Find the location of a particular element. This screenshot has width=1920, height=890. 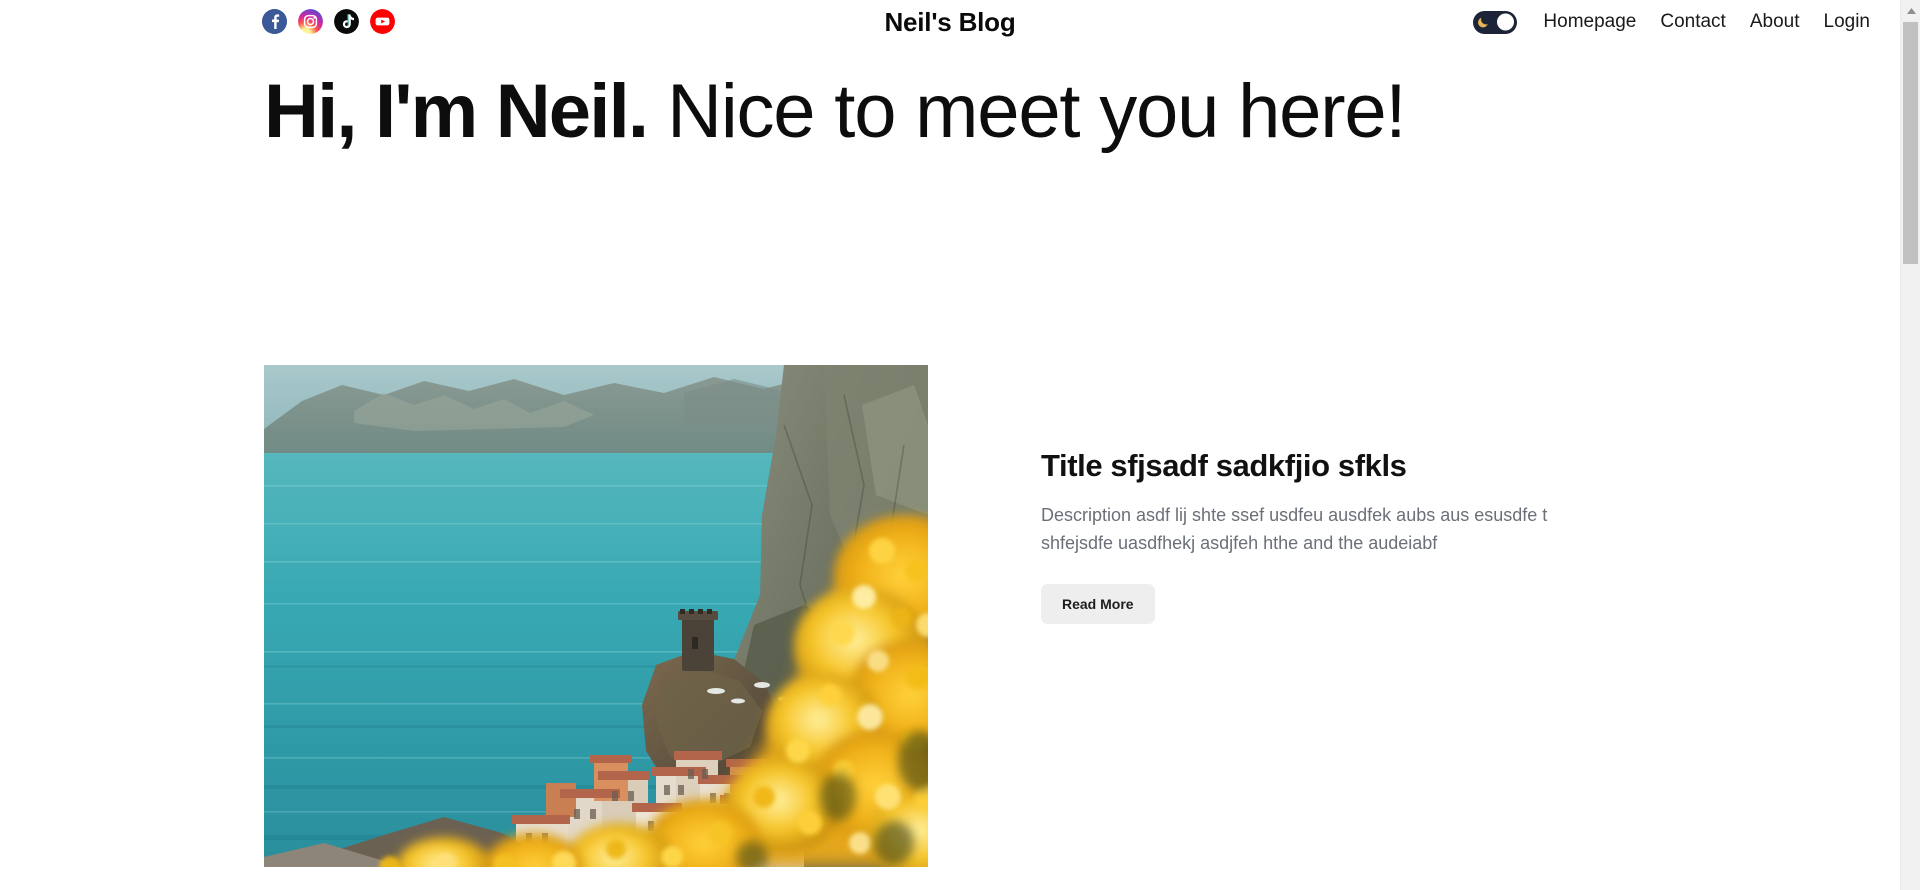

nav-item-homepage: Homepage is located at coordinates (1589, 22).